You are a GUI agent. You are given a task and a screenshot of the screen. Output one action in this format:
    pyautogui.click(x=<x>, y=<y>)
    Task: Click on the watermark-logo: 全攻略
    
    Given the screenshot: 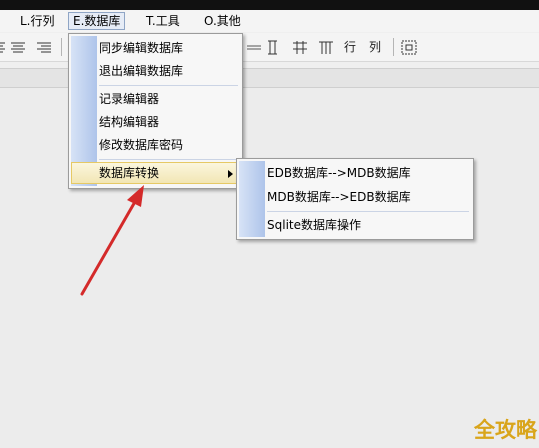 What is the action you would take?
    pyautogui.click(x=505, y=430)
    